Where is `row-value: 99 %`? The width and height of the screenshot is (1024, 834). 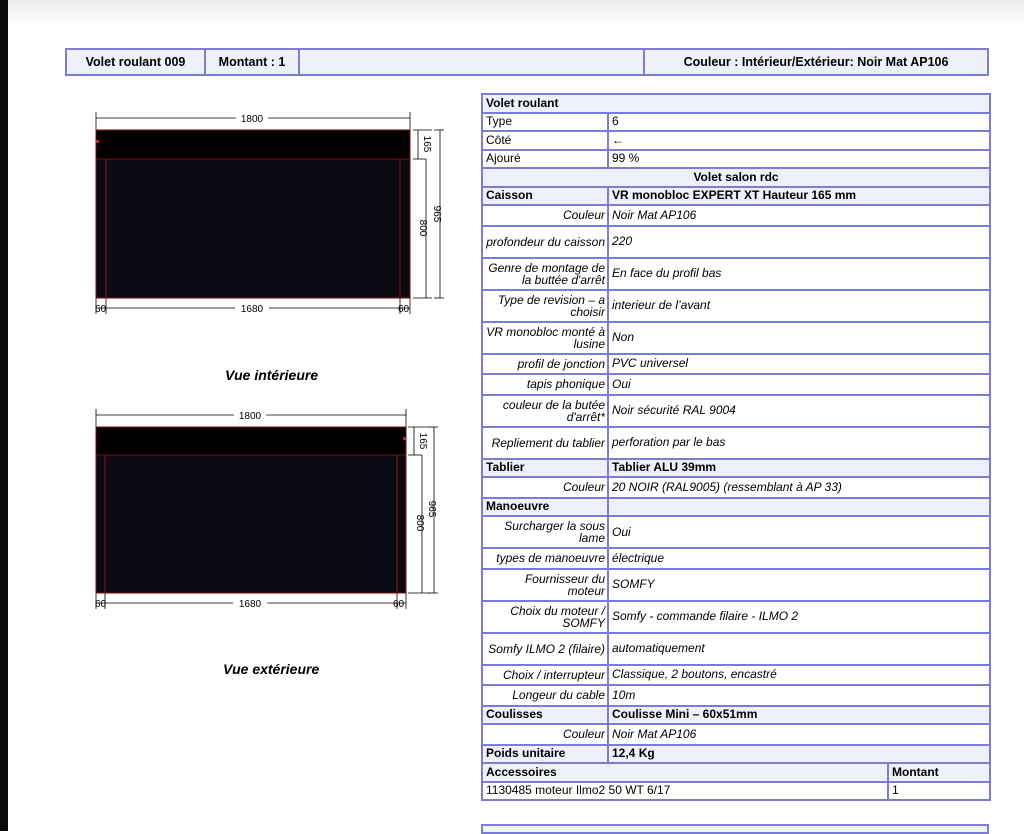
row-value: 99 % is located at coordinates (799, 158).